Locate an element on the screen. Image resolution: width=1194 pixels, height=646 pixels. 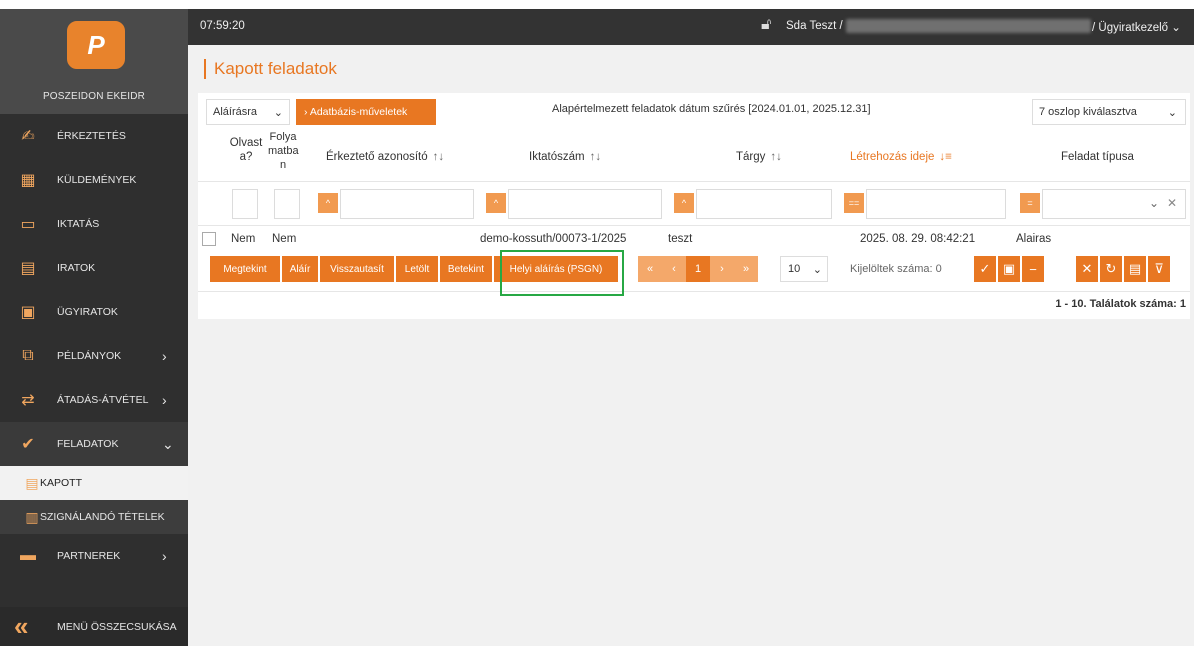
header-folyamatban: Folya matba n is located at coordinates (283, 151).